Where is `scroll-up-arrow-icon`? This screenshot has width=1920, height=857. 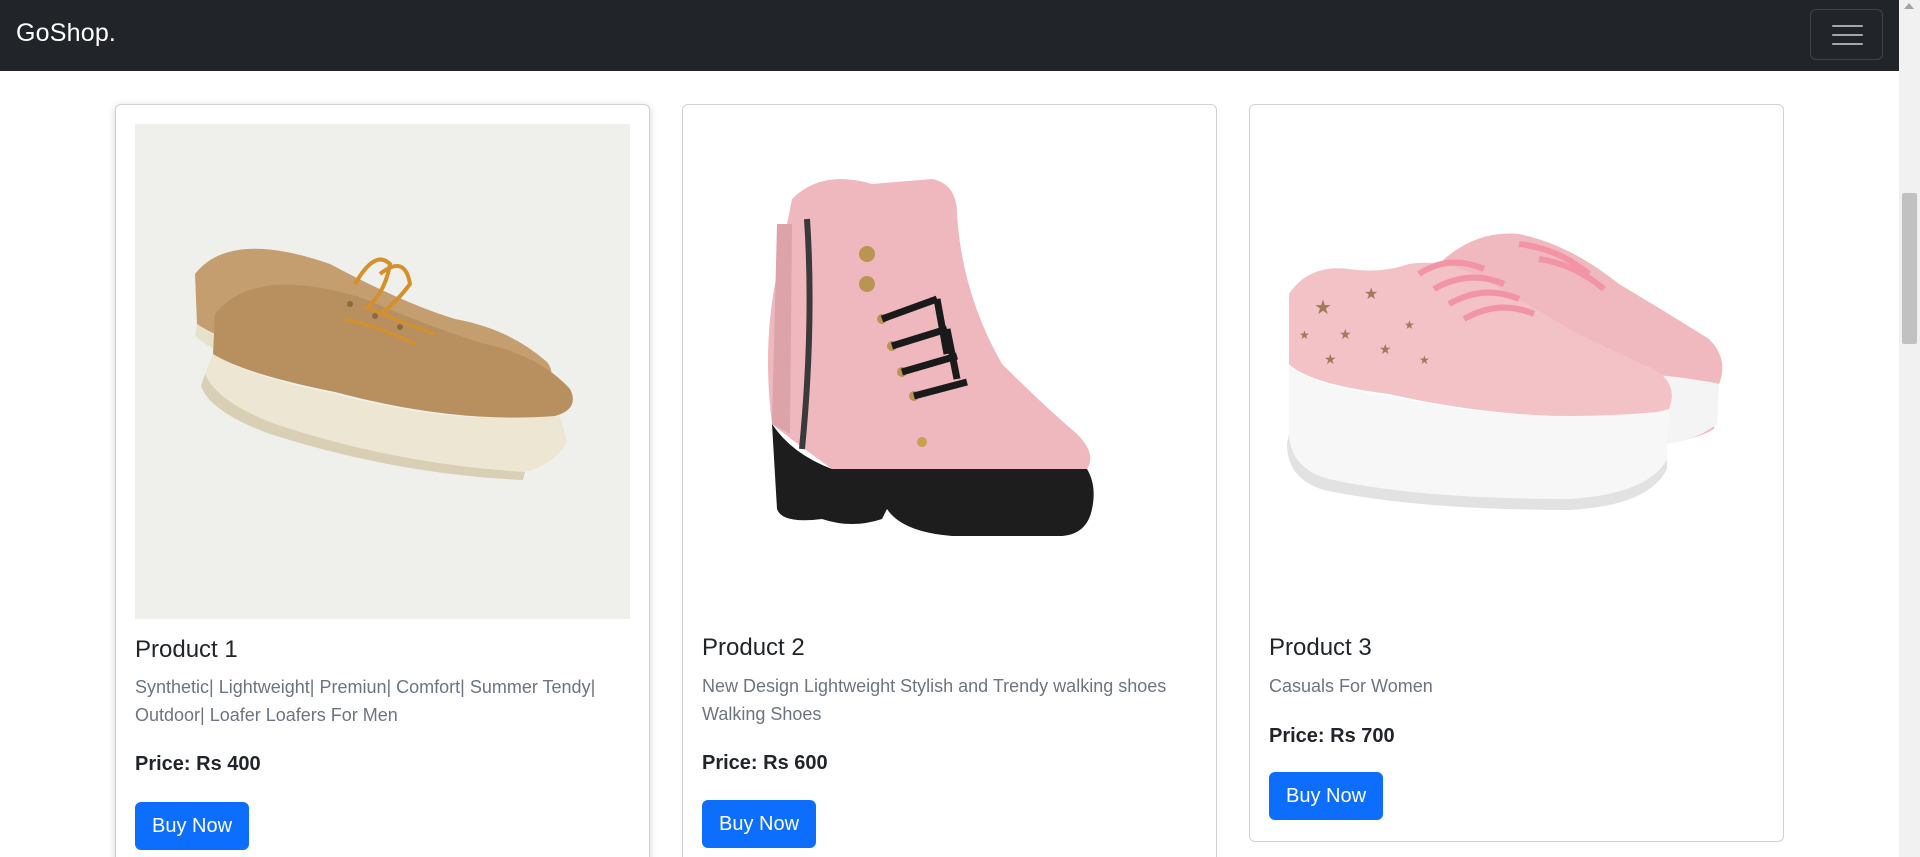
scroll-up-arrow-icon is located at coordinates (1909, 6).